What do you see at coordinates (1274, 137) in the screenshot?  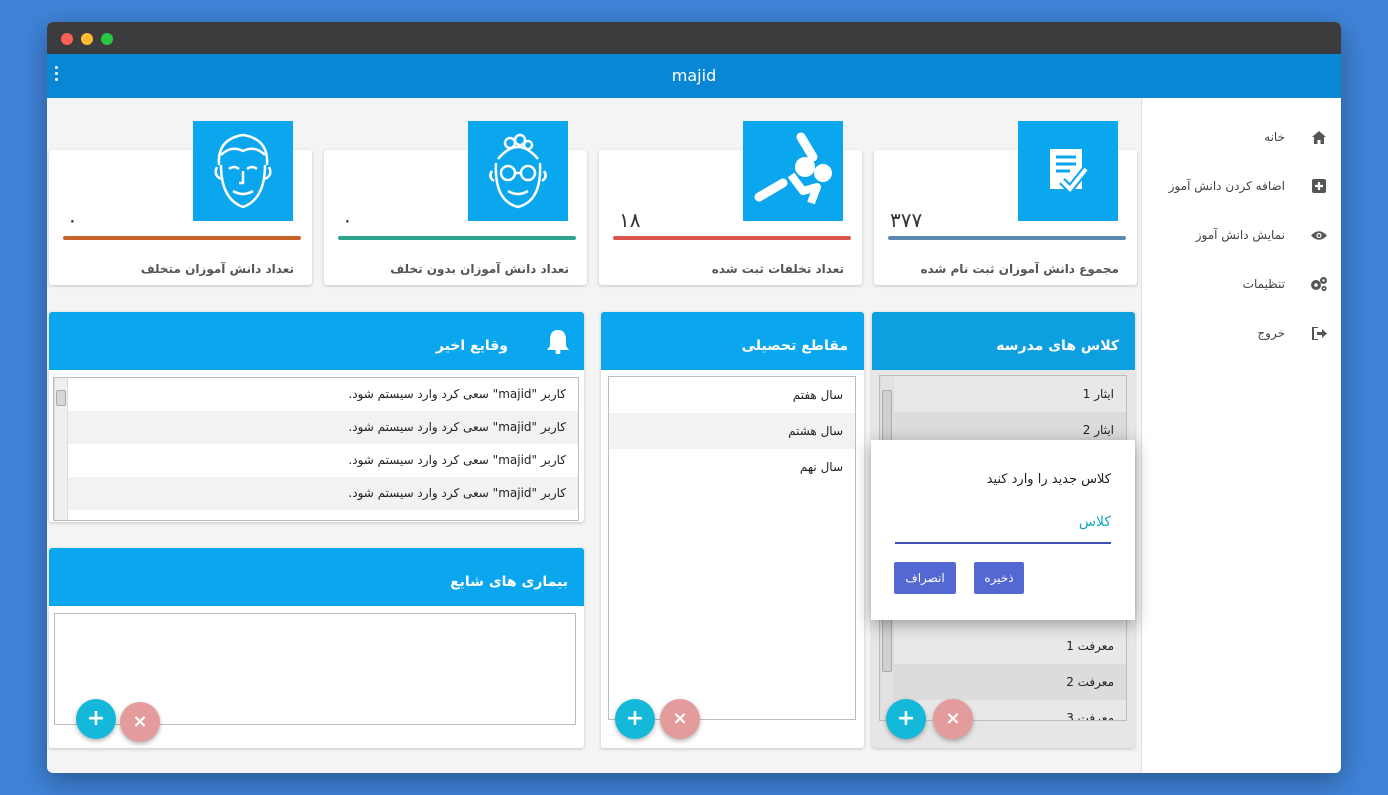 I see `sidebar-item-label: خانه` at bounding box center [1274, 137].